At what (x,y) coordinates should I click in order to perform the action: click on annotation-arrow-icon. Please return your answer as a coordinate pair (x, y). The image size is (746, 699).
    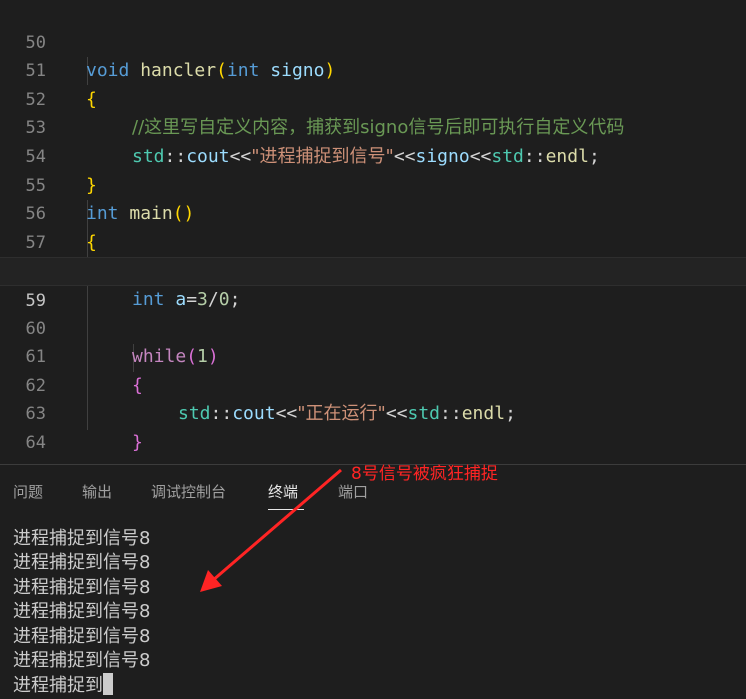
    Looking at the image, I should click on (271, 530).